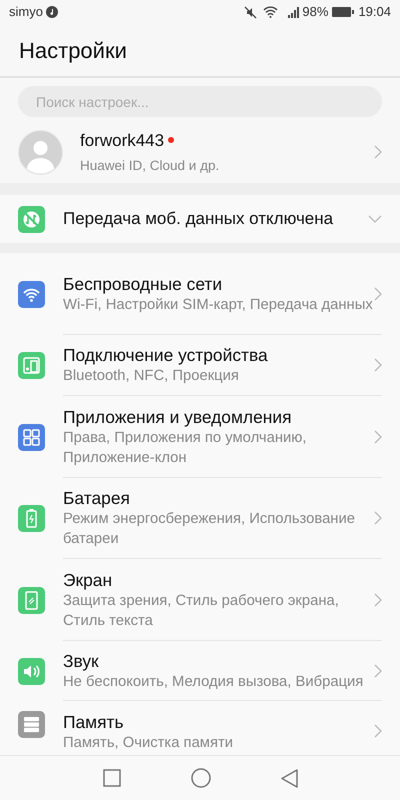 The width and height of the screenshot is (400, 800). I want to click on mobile-data-off-icon, so click(31, 219).